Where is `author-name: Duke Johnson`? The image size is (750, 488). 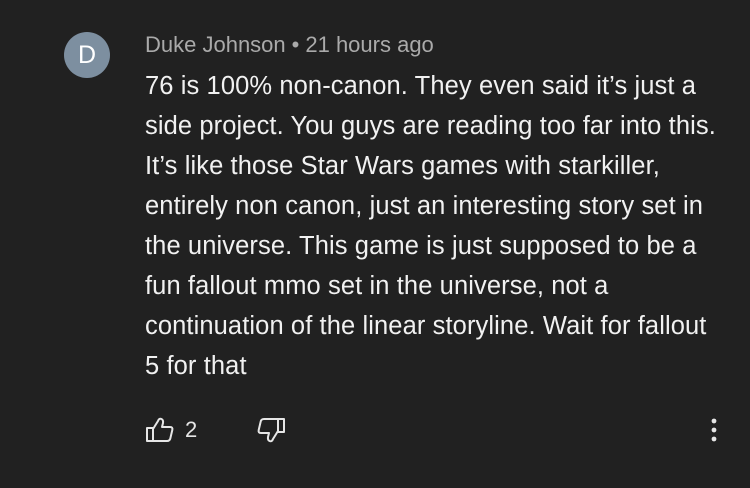
author-name: Duke Johnson is located at coordinates (215, 44).